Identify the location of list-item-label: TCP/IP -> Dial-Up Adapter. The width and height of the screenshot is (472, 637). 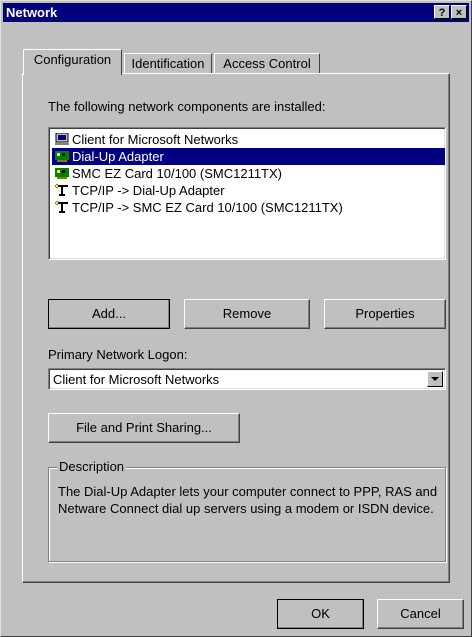
(148, 190).